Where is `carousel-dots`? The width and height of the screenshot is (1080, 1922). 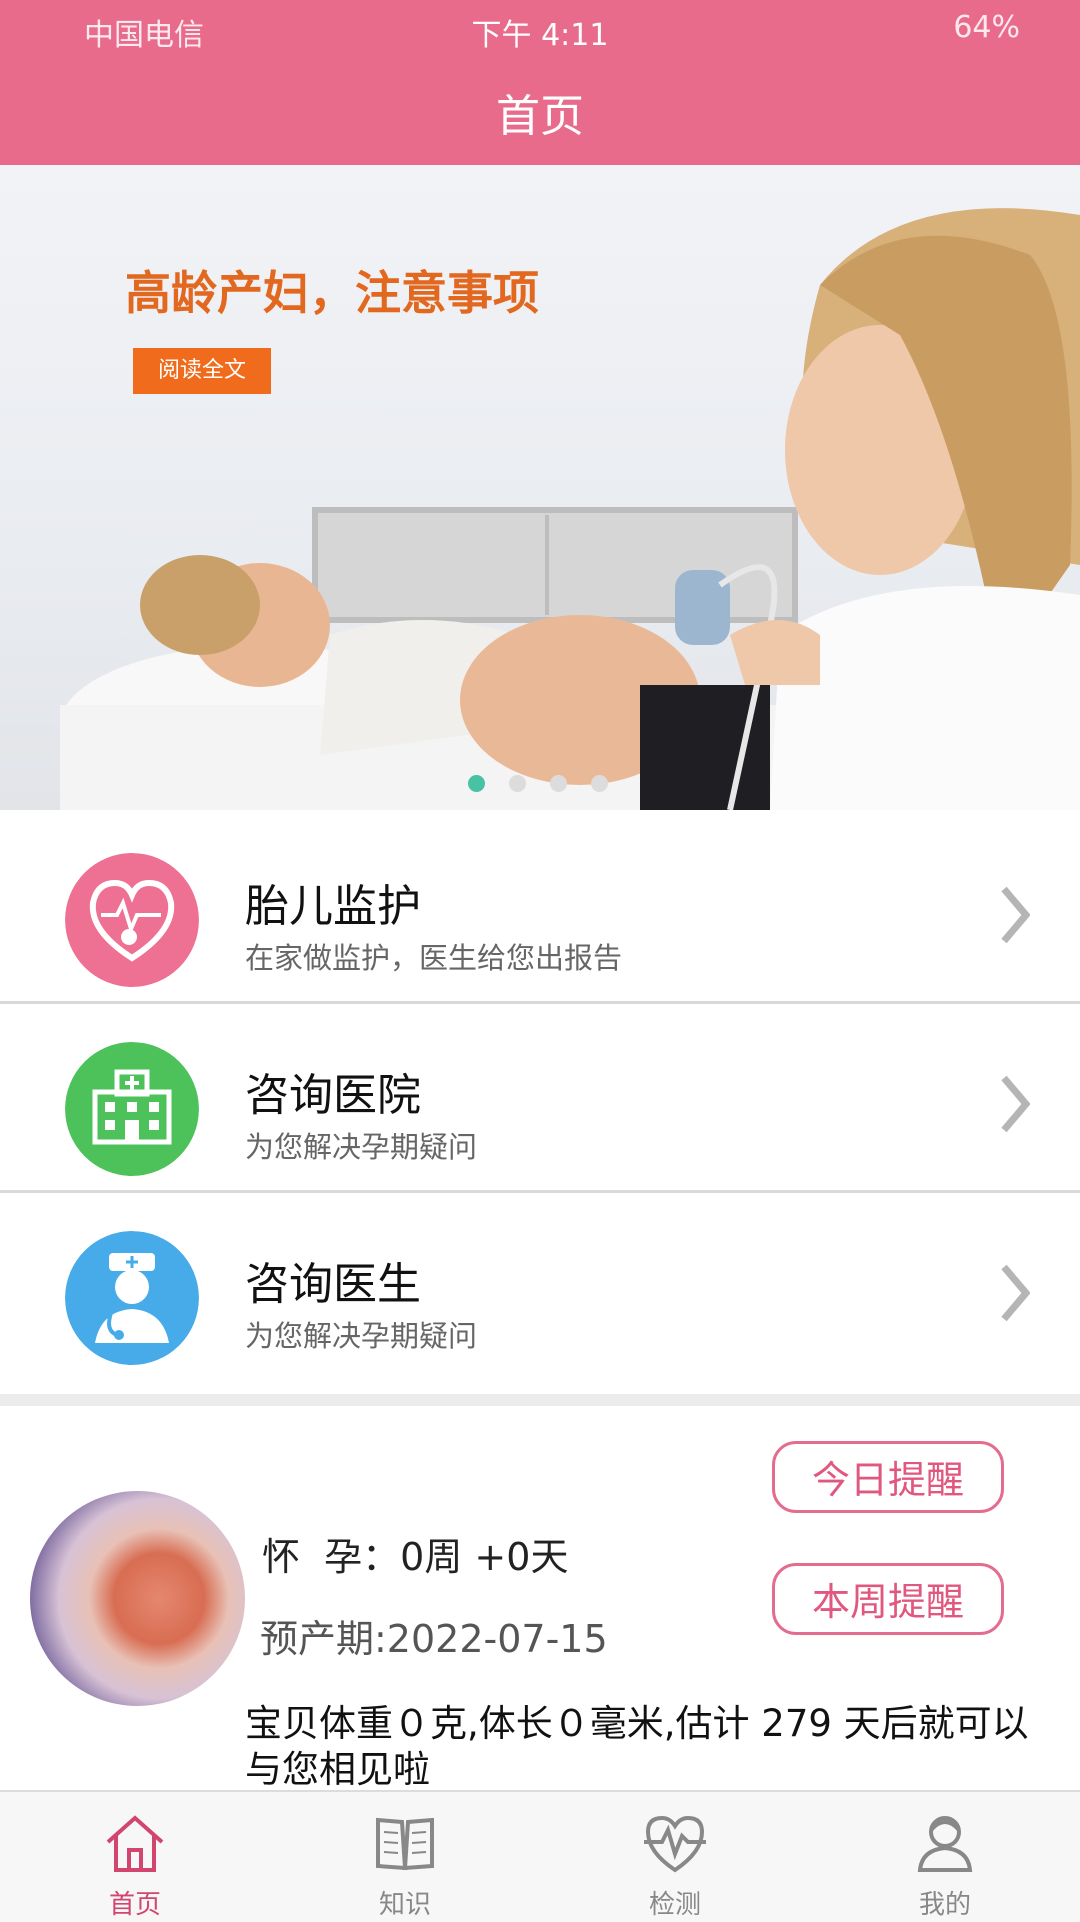
carousel-dots is located at coordinates (538, 783).